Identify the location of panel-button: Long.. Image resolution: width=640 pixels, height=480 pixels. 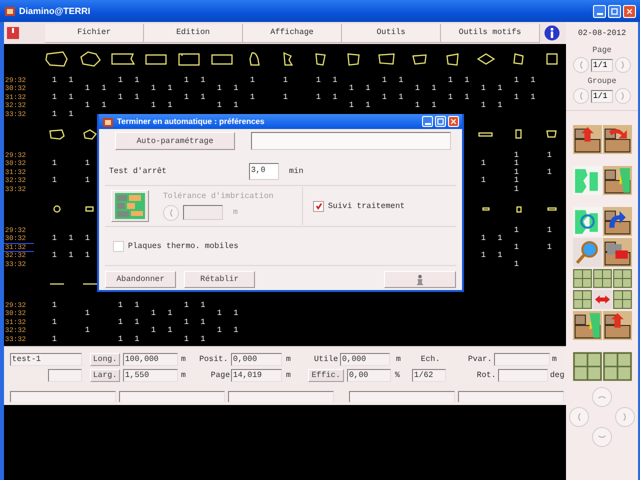
(105, 359).